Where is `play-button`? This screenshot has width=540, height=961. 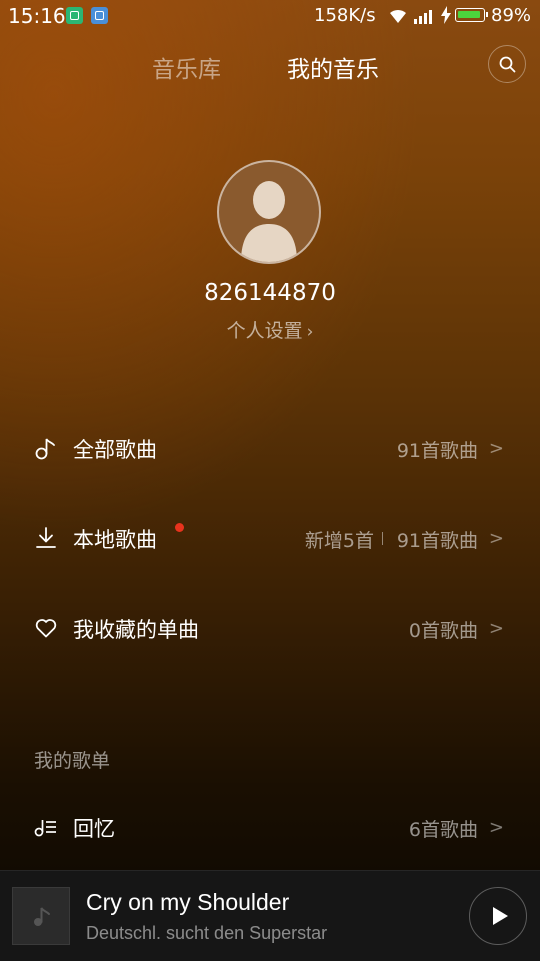 play-button is located at coordinates (498, 916).